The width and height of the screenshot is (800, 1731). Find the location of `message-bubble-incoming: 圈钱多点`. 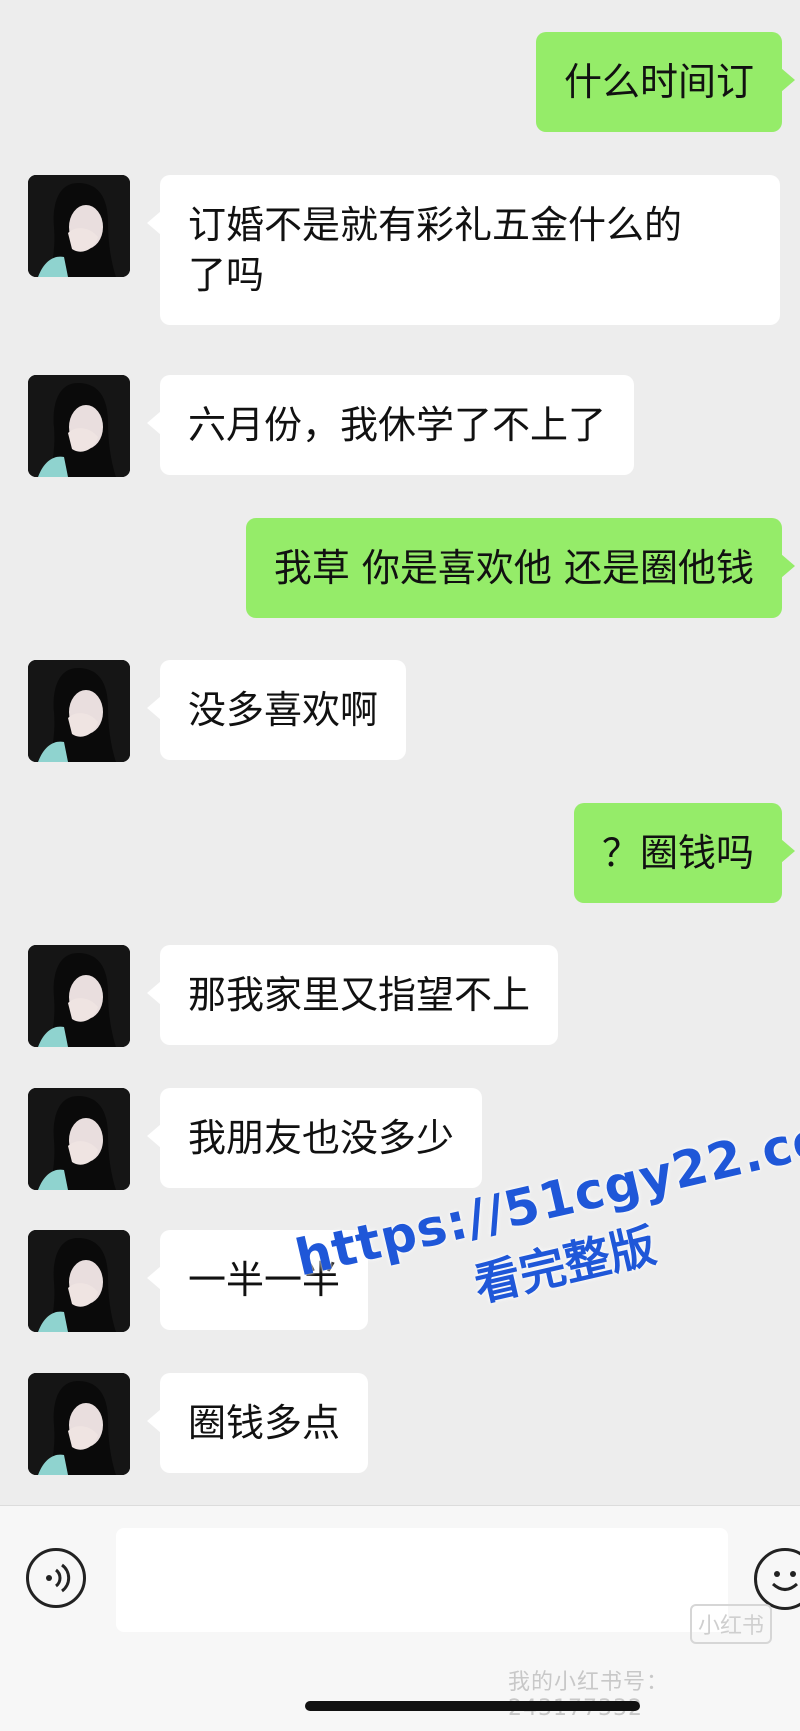

message-bubble-incoming: 圈钱多点 is located at coordinates (257, 1423).